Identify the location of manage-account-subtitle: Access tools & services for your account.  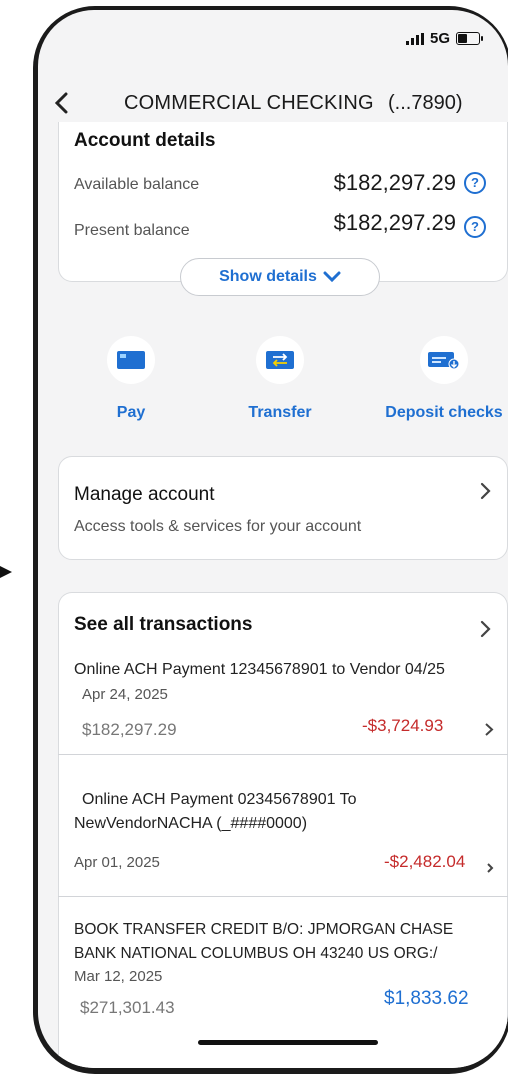
(218, 526).